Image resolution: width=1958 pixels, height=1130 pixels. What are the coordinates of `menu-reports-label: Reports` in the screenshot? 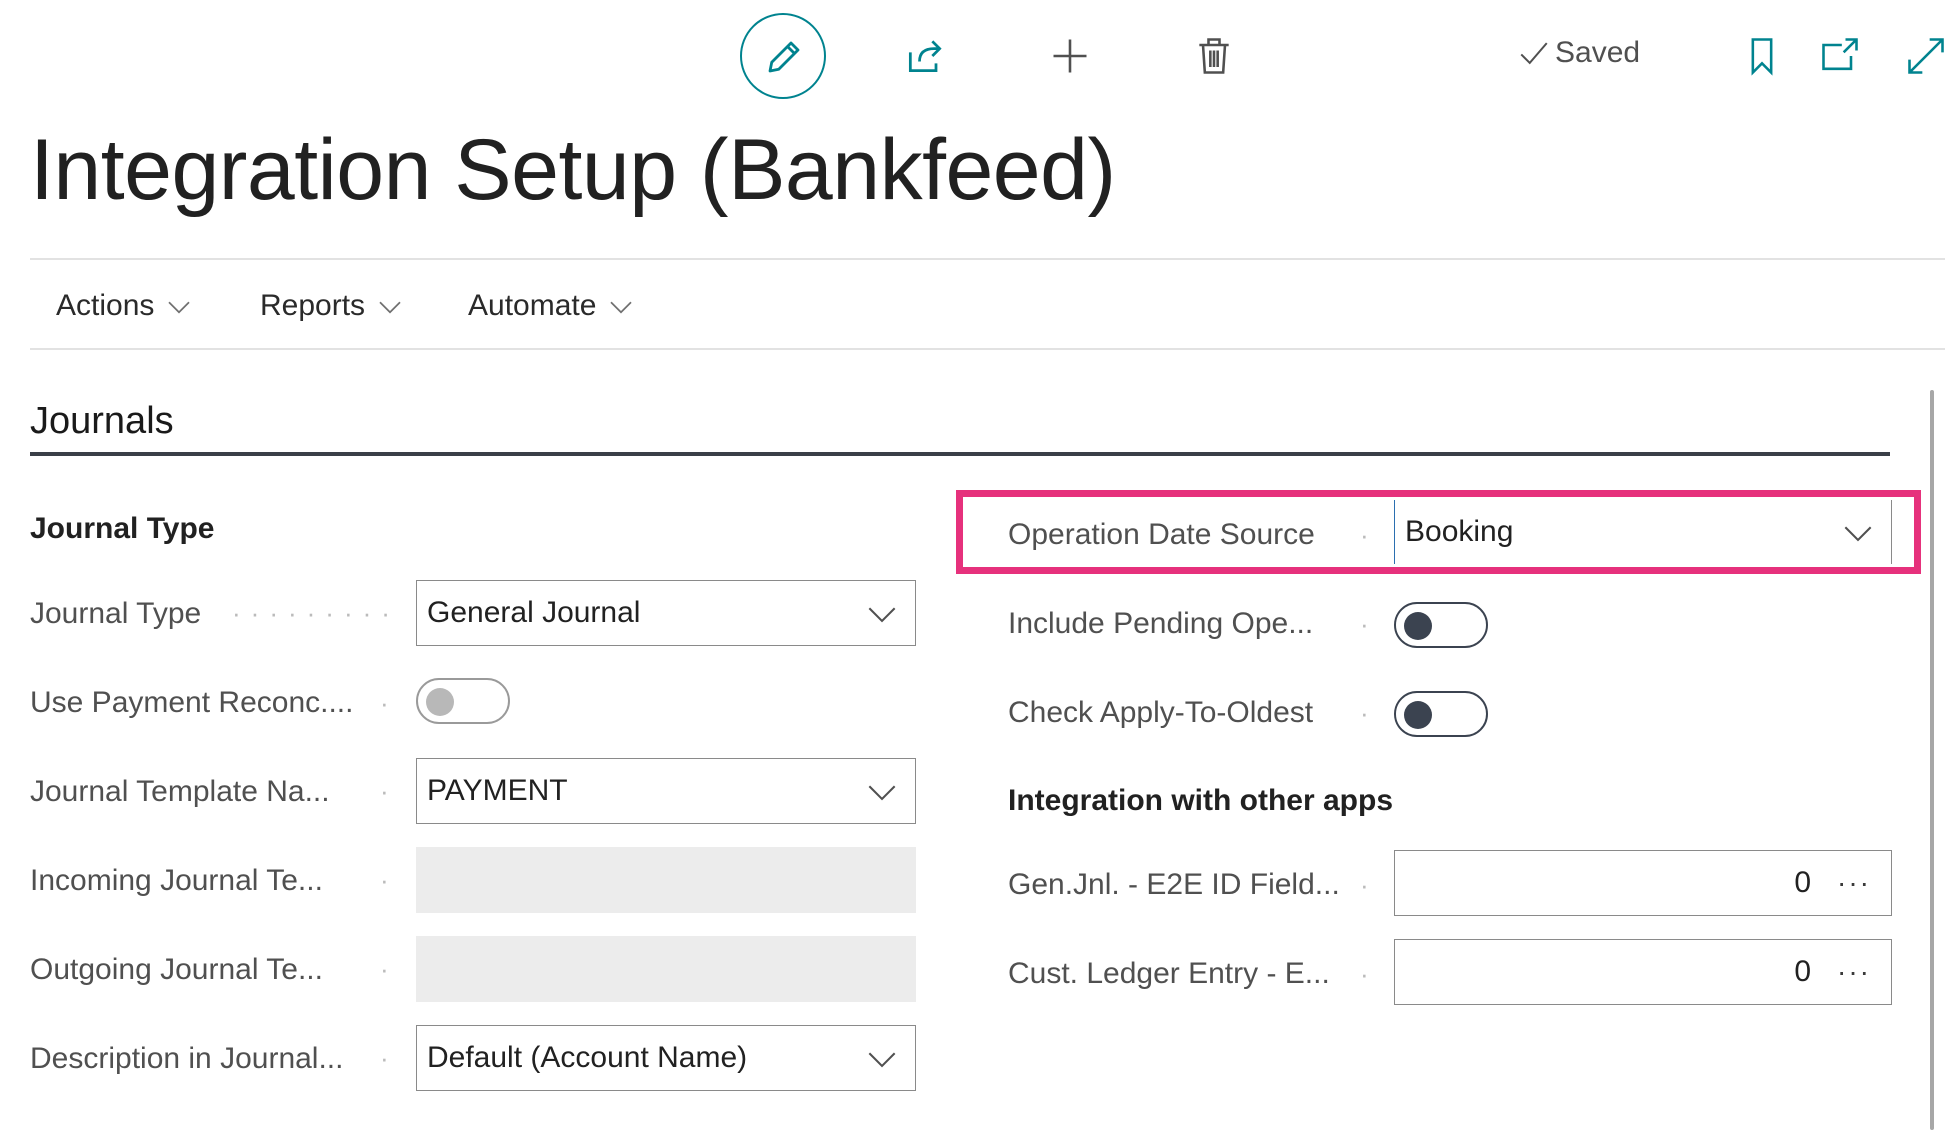 It's located at (313, 305).